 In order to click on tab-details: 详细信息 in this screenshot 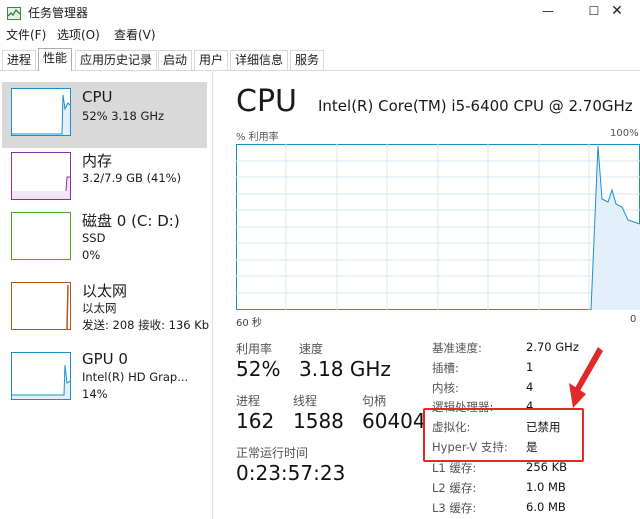, I will do `click(259, 60)`.